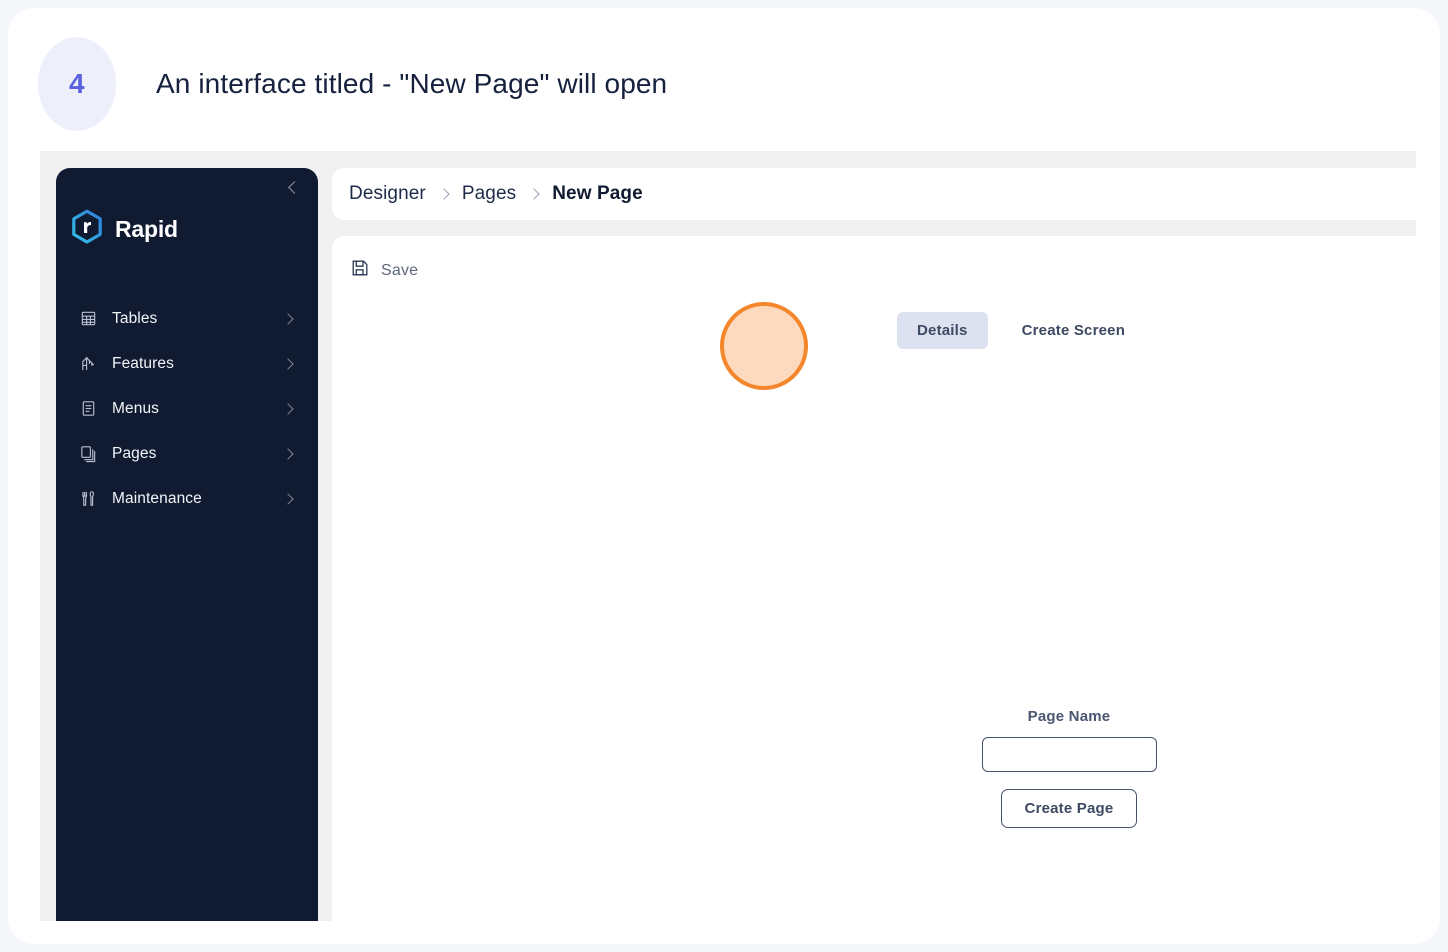  What do you see at coordinates (146, 229) in the screenshot?
I see `brand-name: Rapid` at bounding box center [146, 229].